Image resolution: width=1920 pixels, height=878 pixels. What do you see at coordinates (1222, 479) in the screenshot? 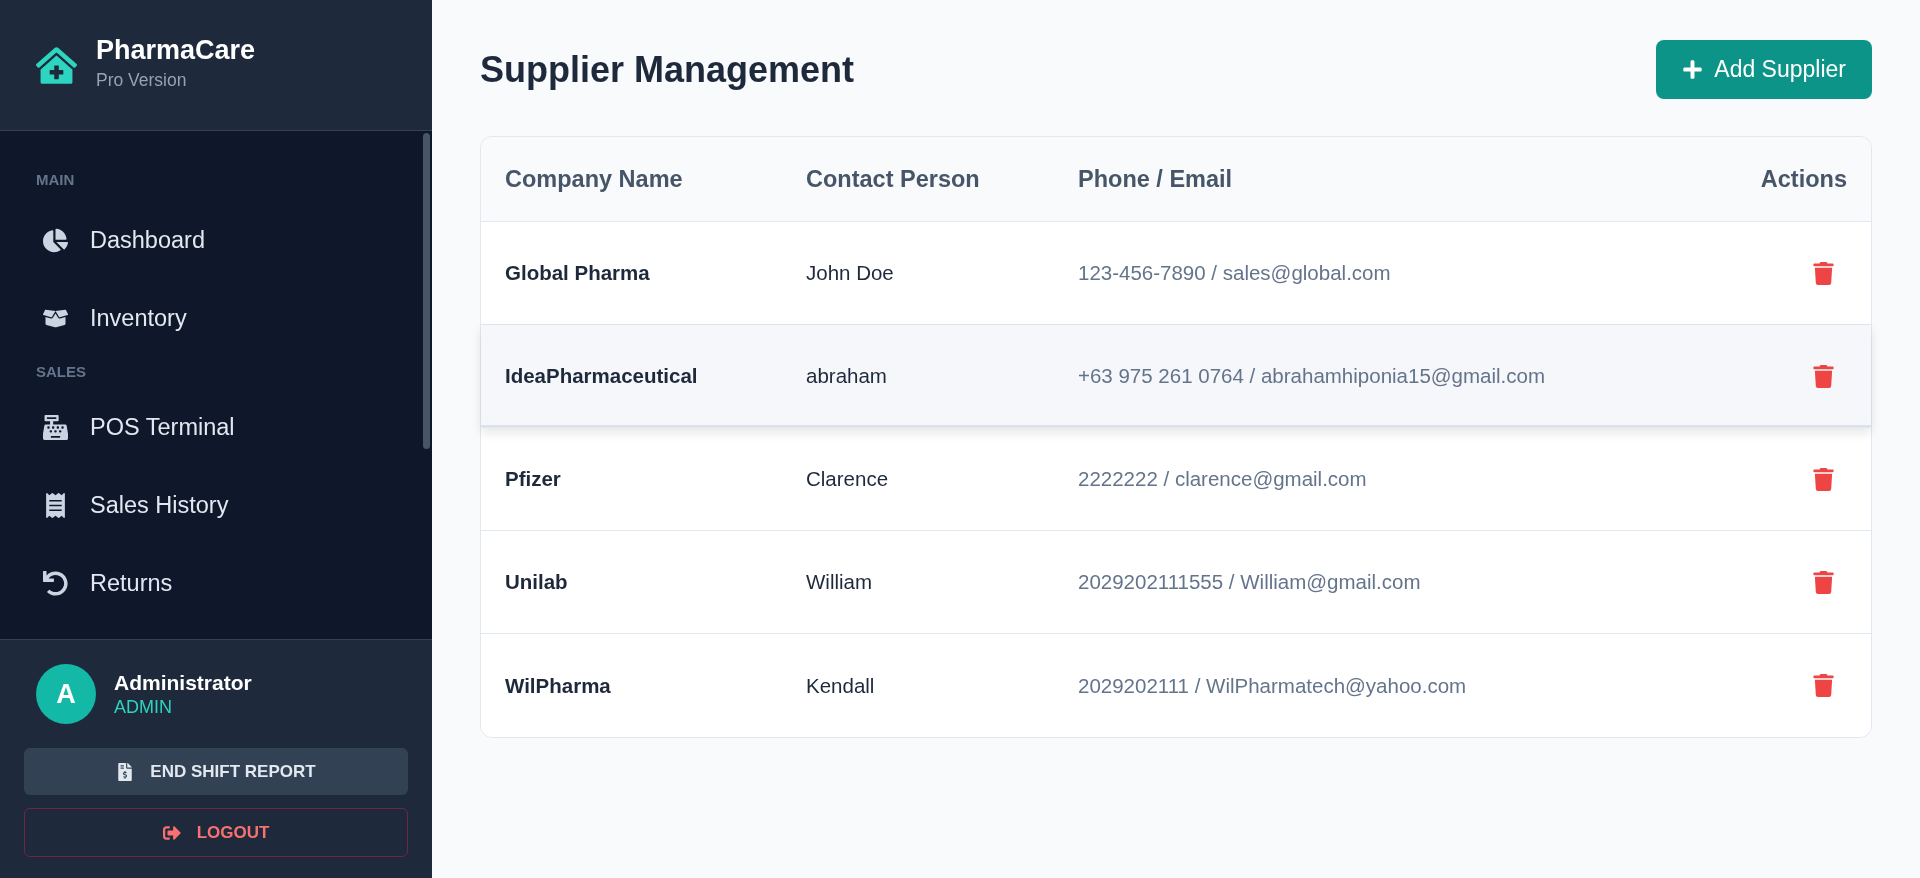
I see `phone-email-cell-text: 2222222 / clarence@gmail.com` at bounding box center [1222, 479].